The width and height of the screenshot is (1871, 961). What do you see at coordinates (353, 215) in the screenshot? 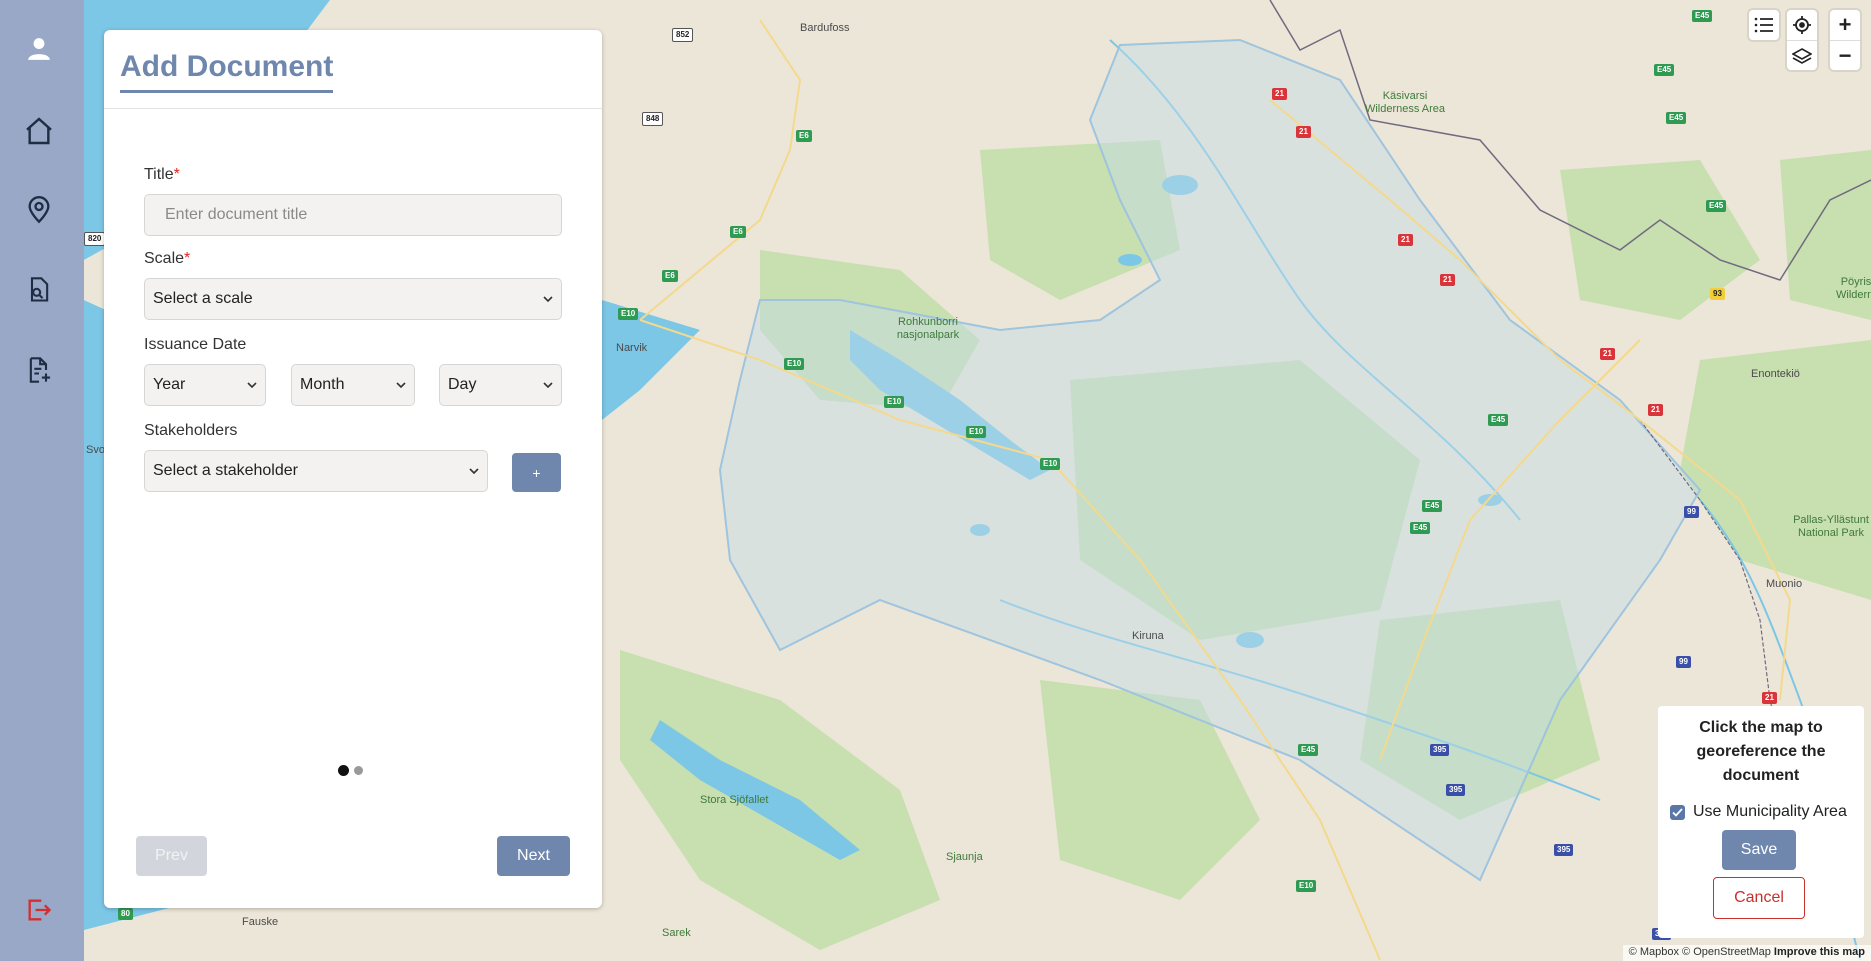
I see `title-input: Enter document title` at bounding box center [353, 215].